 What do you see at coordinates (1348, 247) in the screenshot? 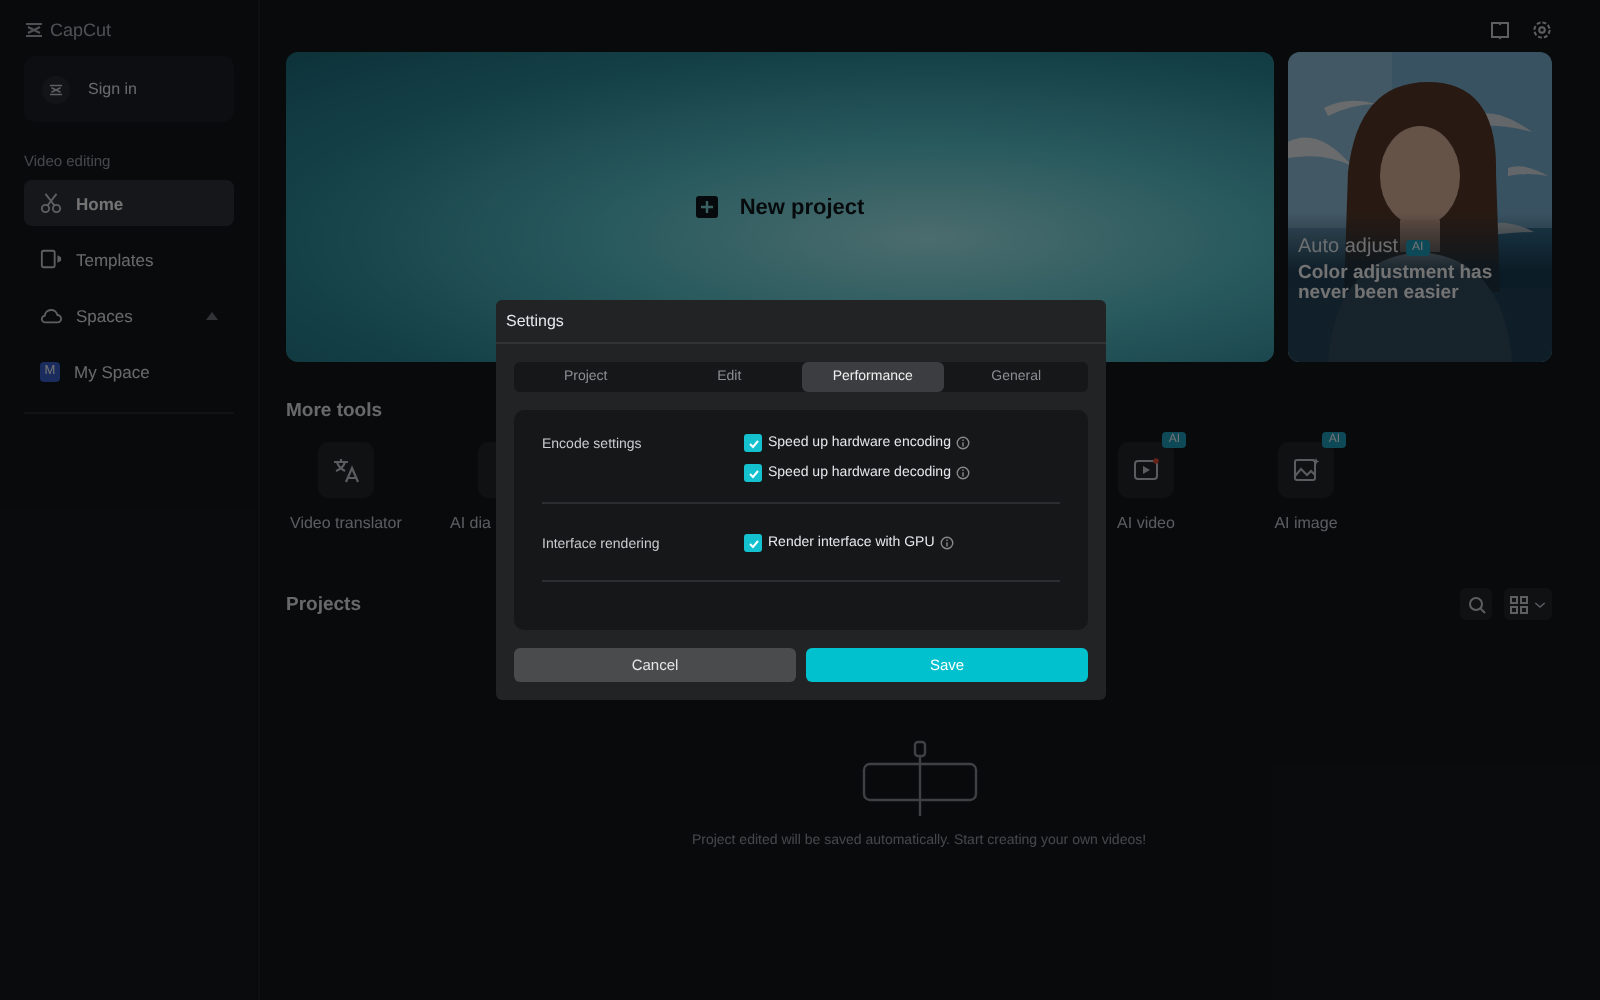
I see `promo-title: Auto adjust` at bounding box center [1348, 247].